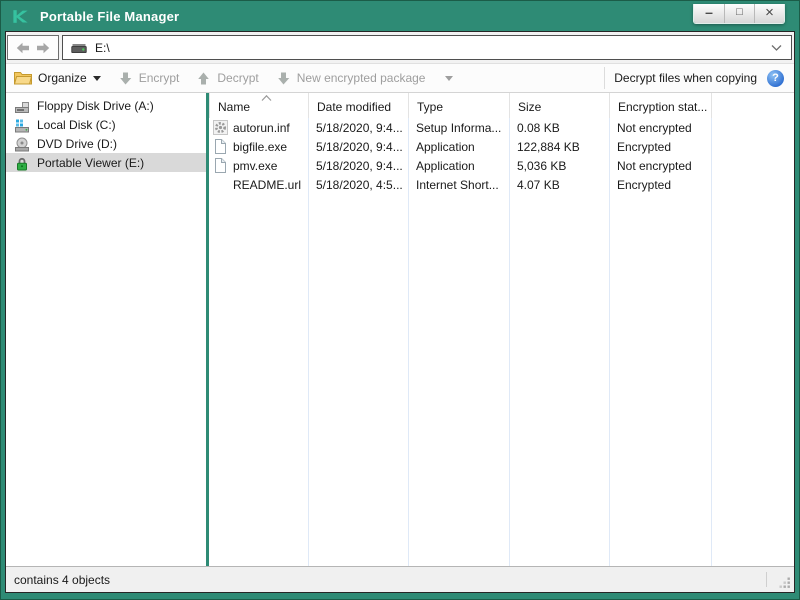 The width and height of the screenshot is (800, 600). I want to click on sidebar-item-label: Floppy Disk Drive (A:), so click(95, 105).